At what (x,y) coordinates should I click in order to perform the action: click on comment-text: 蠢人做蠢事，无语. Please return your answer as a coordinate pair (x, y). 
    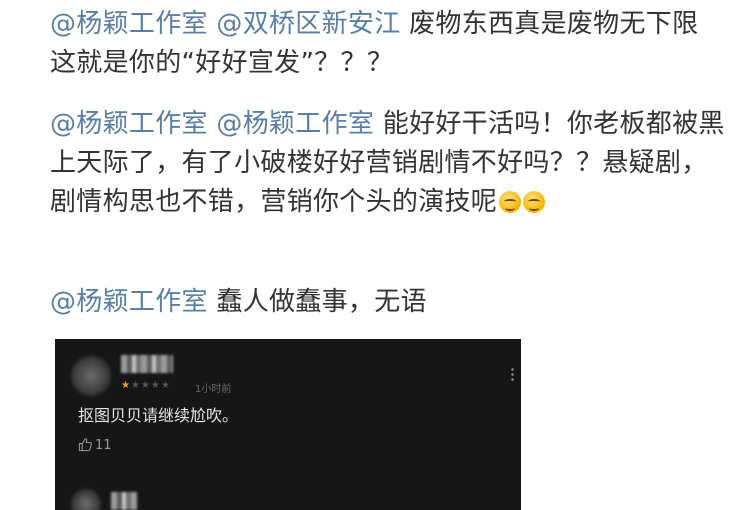
    Looking at the image, I should click on (321, 302).